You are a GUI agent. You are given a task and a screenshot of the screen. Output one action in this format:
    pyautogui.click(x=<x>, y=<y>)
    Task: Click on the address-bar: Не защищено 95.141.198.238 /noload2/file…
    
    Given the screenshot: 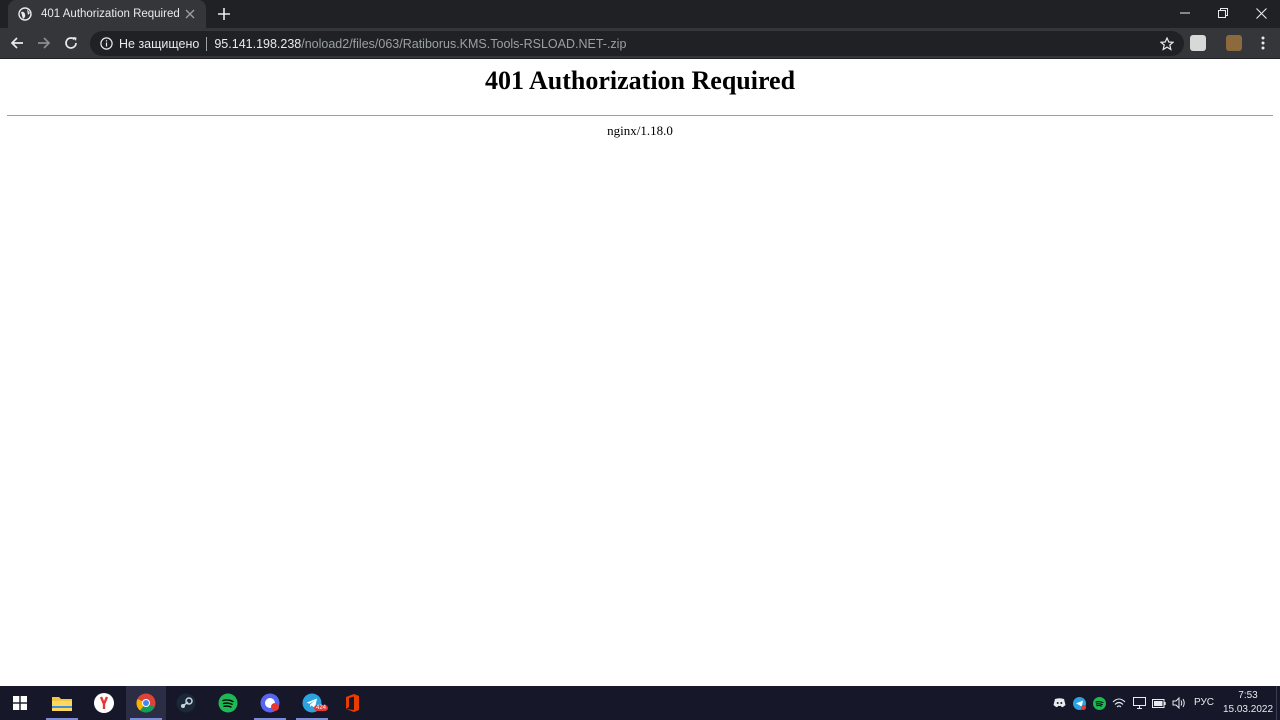 What is the action you would take?
    pyautogui.click(x=637, y=43)
    